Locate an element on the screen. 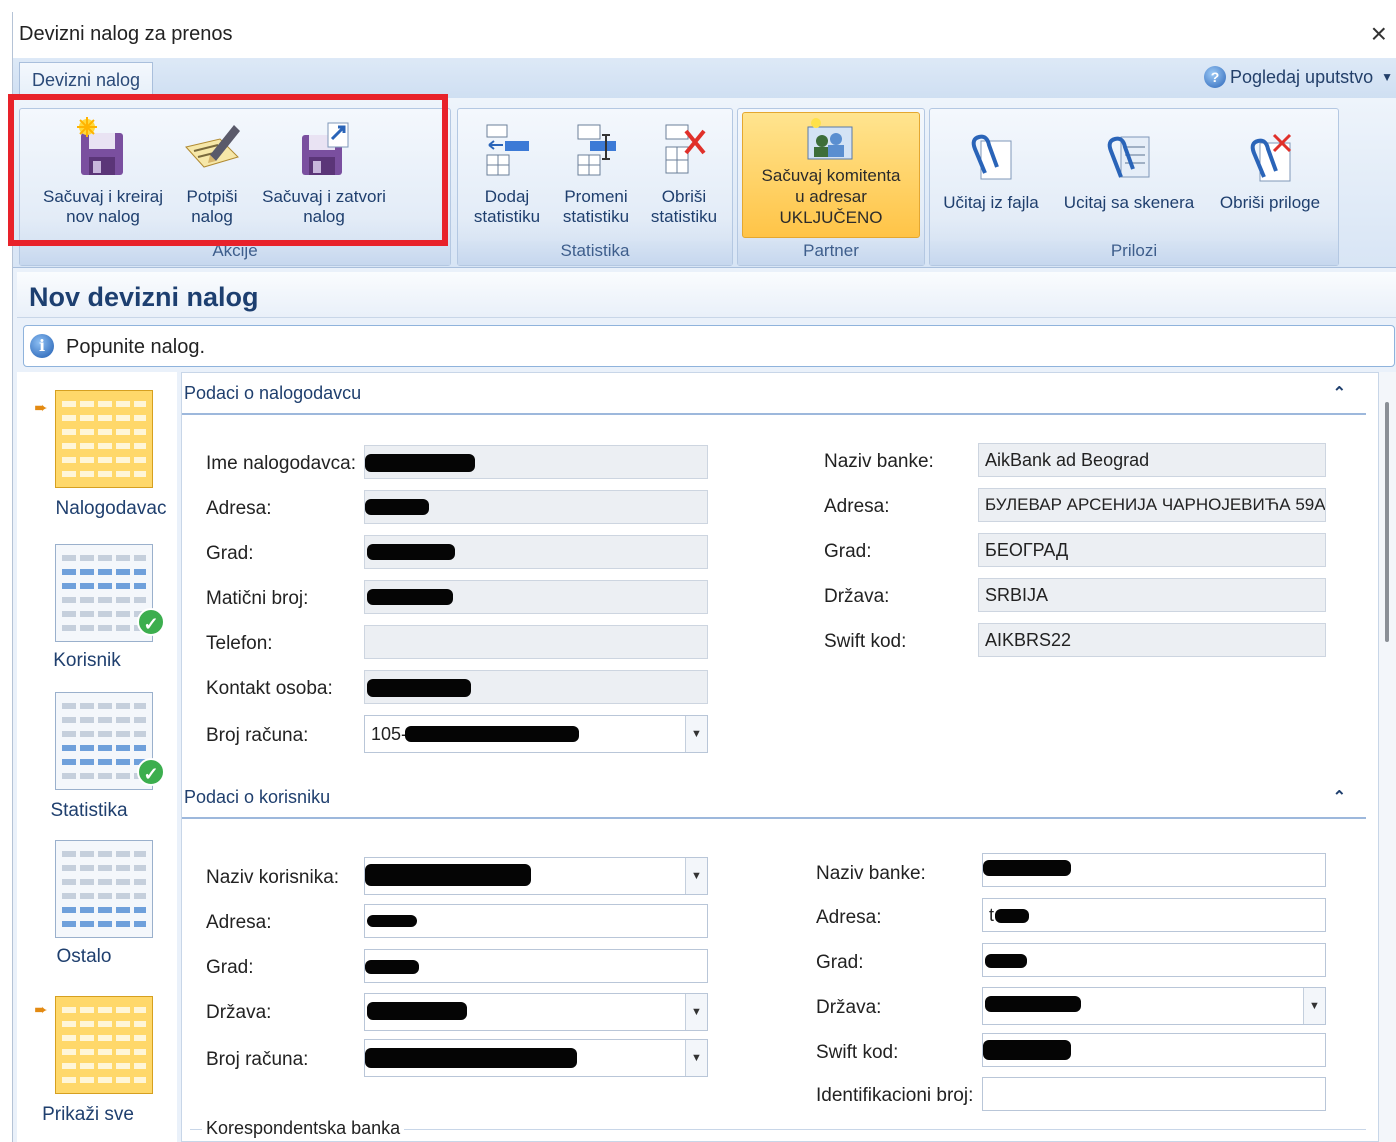 This screenshot has height=1142, width=1396. sidebar-item-ostalo: Ostalo is located at coordinates (97, 907).